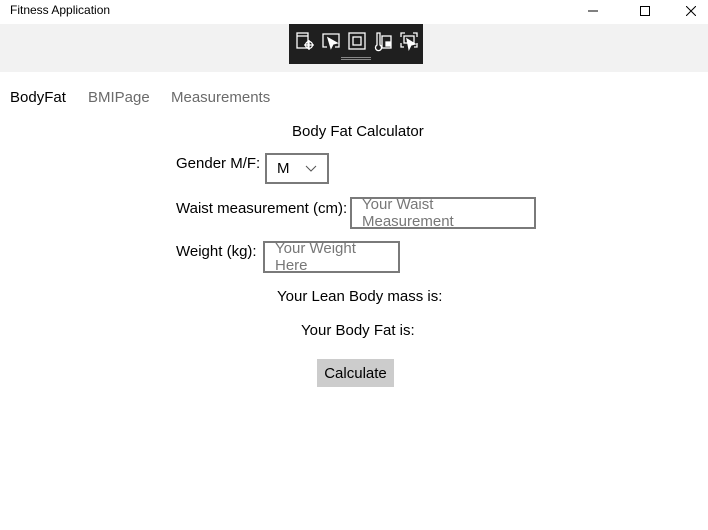 Image resolution: width=708 pixels, height=530 pixels. What do you see at coordinates (38, 97) in the screenshot?
I see `tab-bodyfat: BodyFat` at bounding box center [38, 97].